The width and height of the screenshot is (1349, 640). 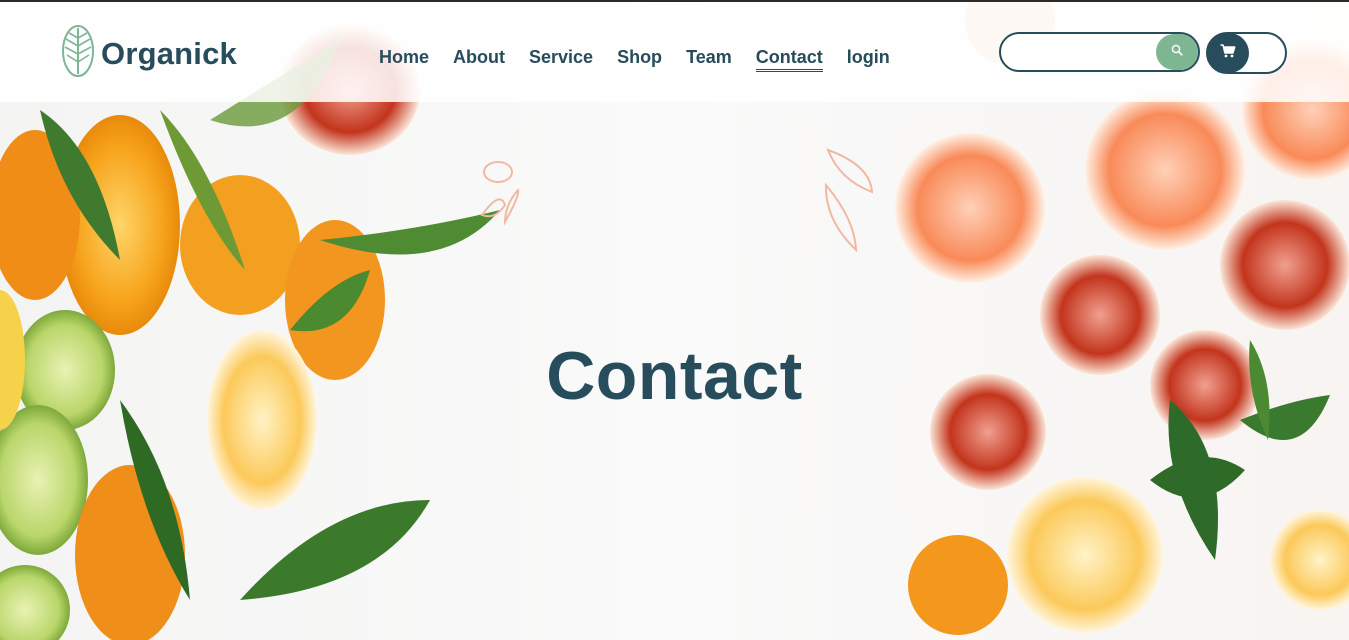 I want to click on search-button, so click(x=1177, y=52).